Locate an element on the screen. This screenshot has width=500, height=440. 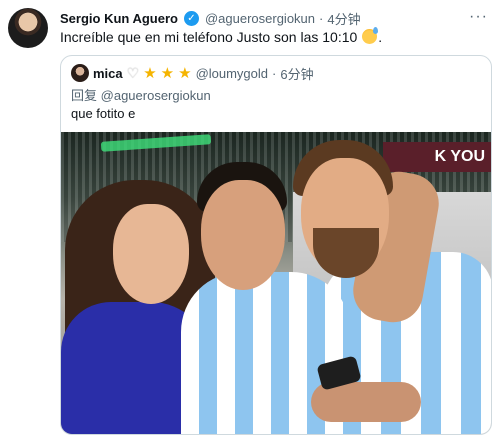
author-avatar is located at coordinates (28, 28).